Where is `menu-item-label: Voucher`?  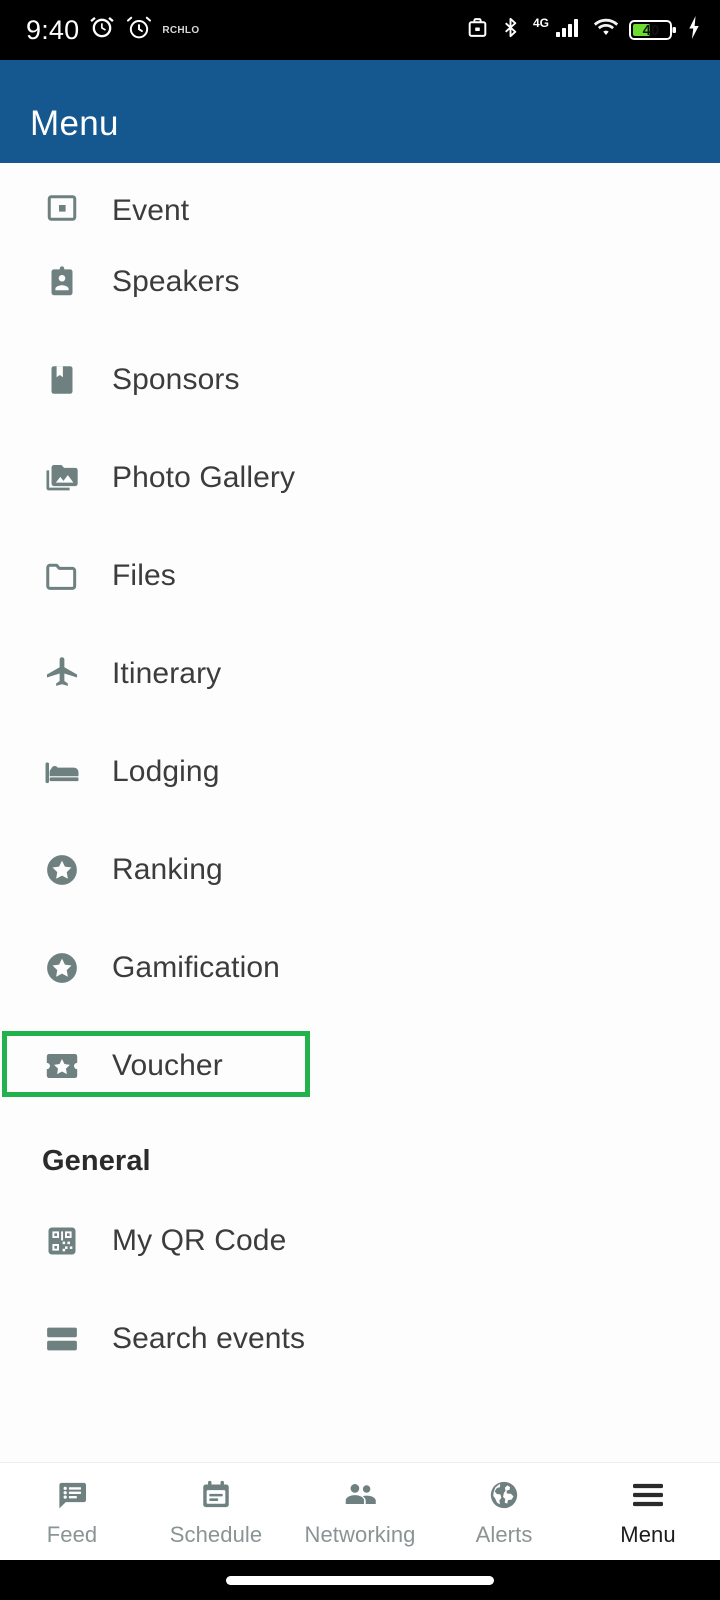 menu-item-label: Voucher is located at coordinates (167, 1065).